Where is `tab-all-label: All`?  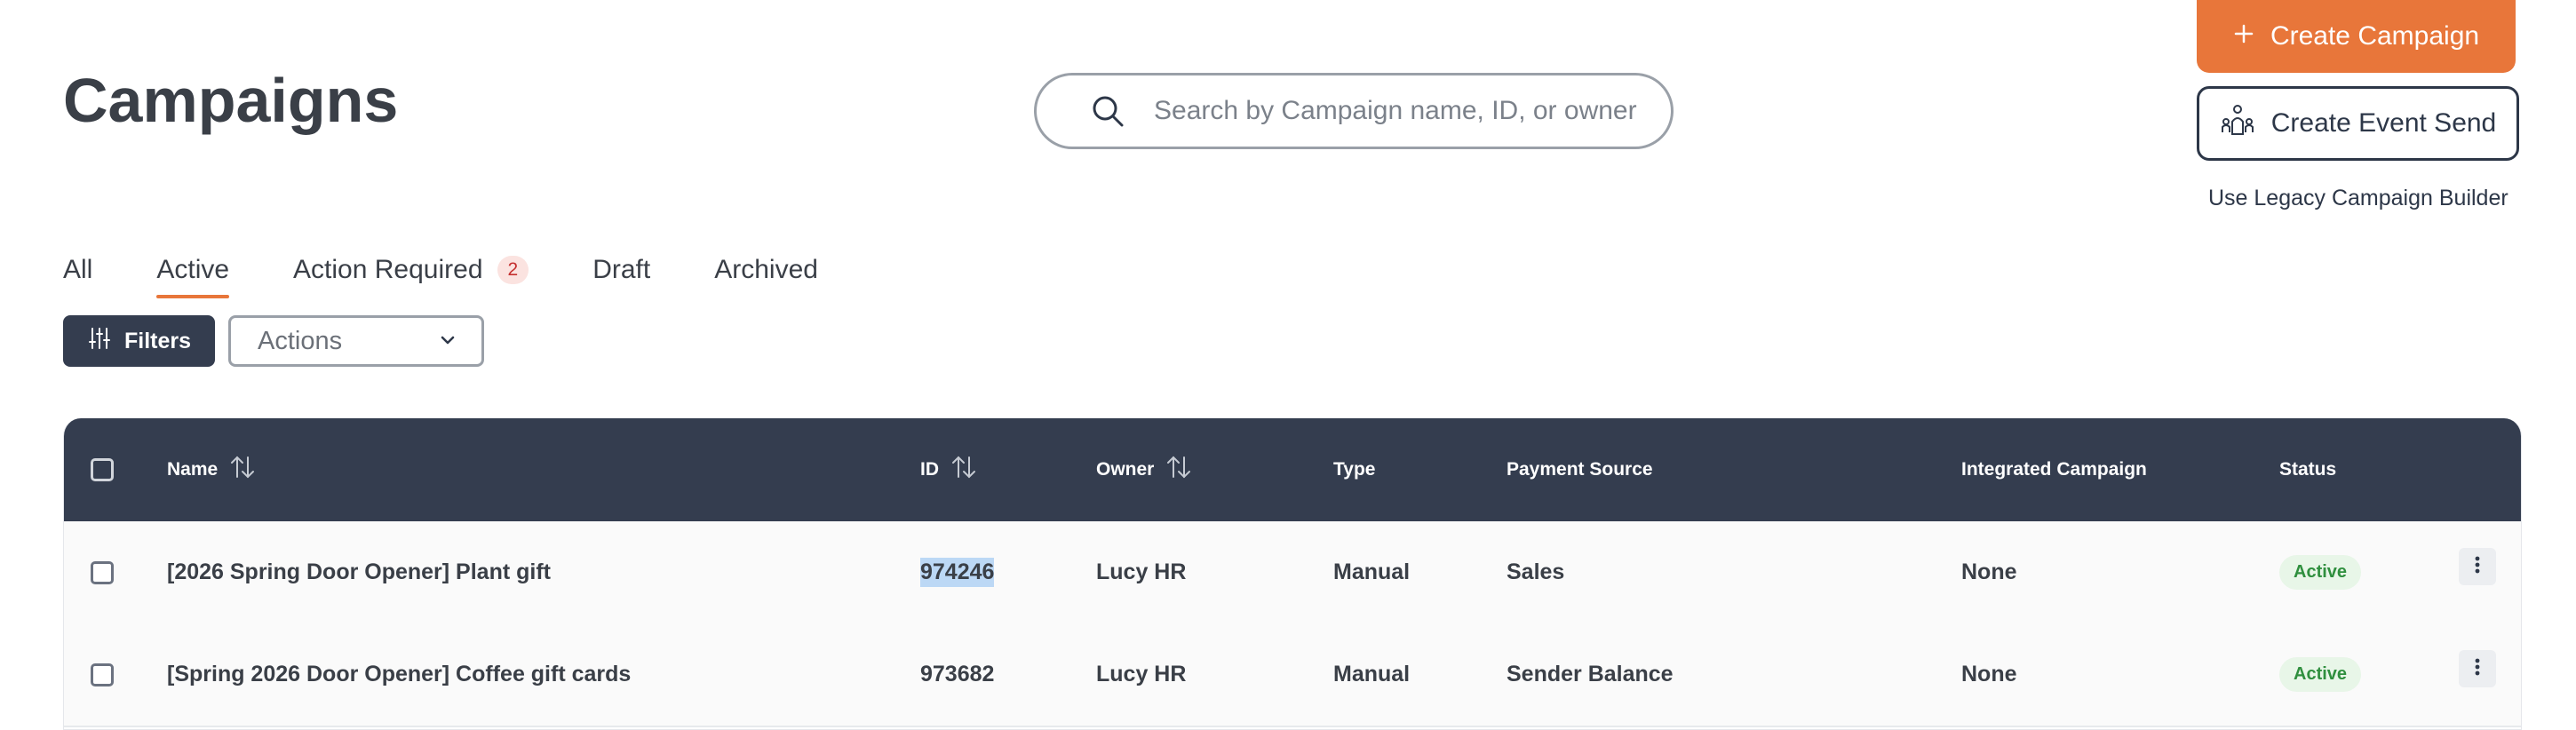 tab-all-label: All is located at coordinates (78, 269).